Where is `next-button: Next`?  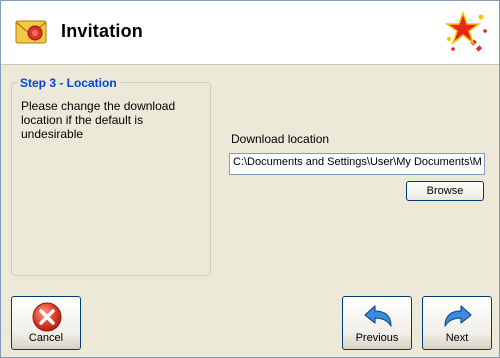 next-button: Next is located at coordinates (457, 323).